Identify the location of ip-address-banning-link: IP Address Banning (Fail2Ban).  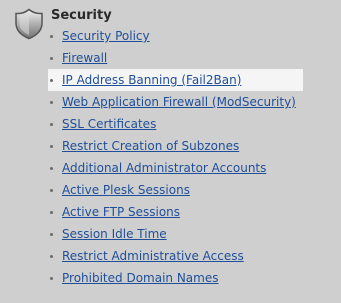
(151, 80).